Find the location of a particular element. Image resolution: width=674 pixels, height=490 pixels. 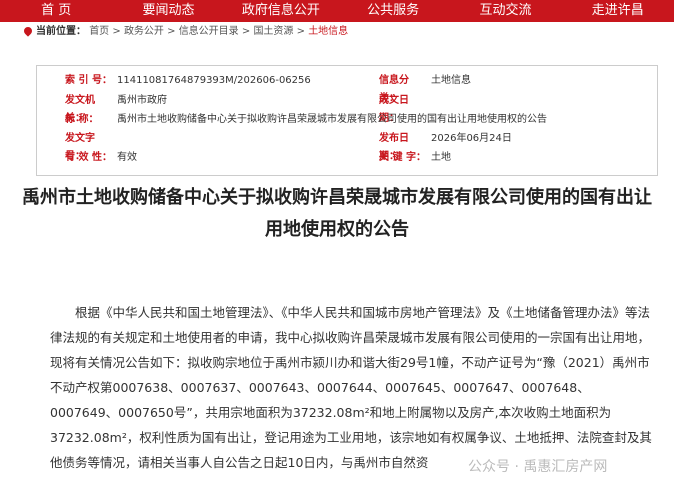

breadcrumb-home: 首页 is located at coordinates (99, 31).